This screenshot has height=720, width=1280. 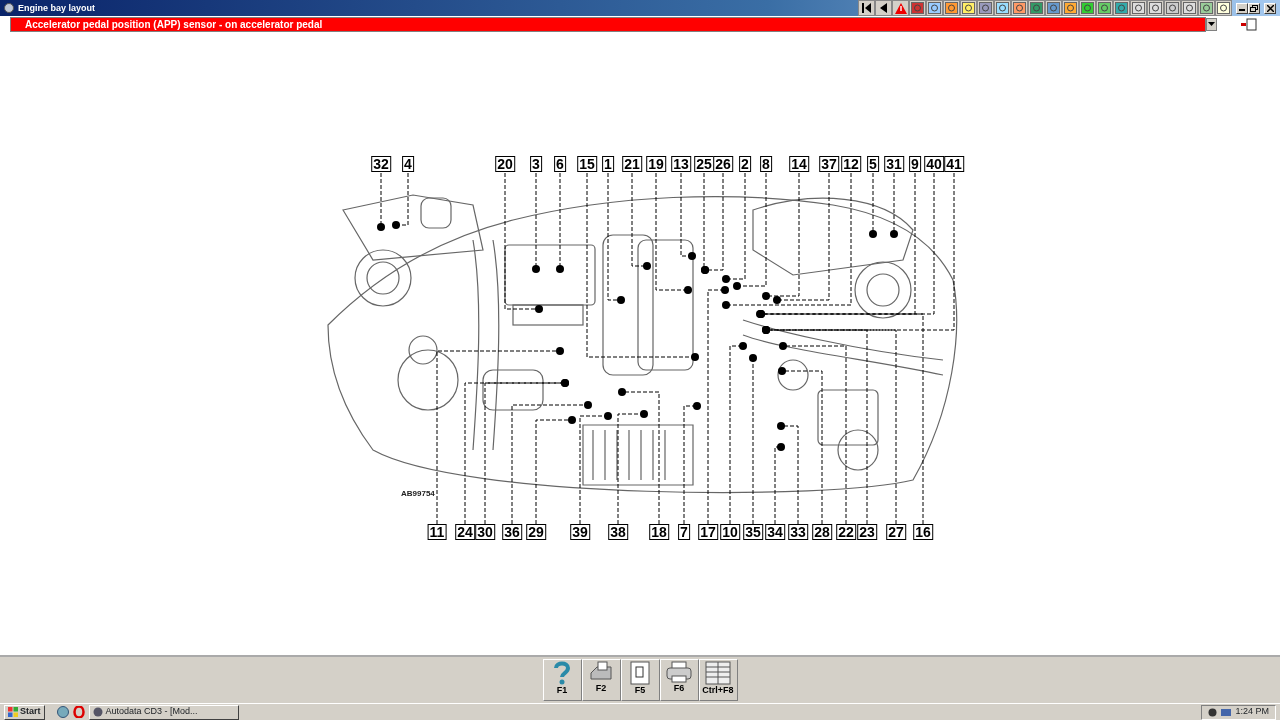 I want to click on caret-icon, so click(x=1211, y=24).